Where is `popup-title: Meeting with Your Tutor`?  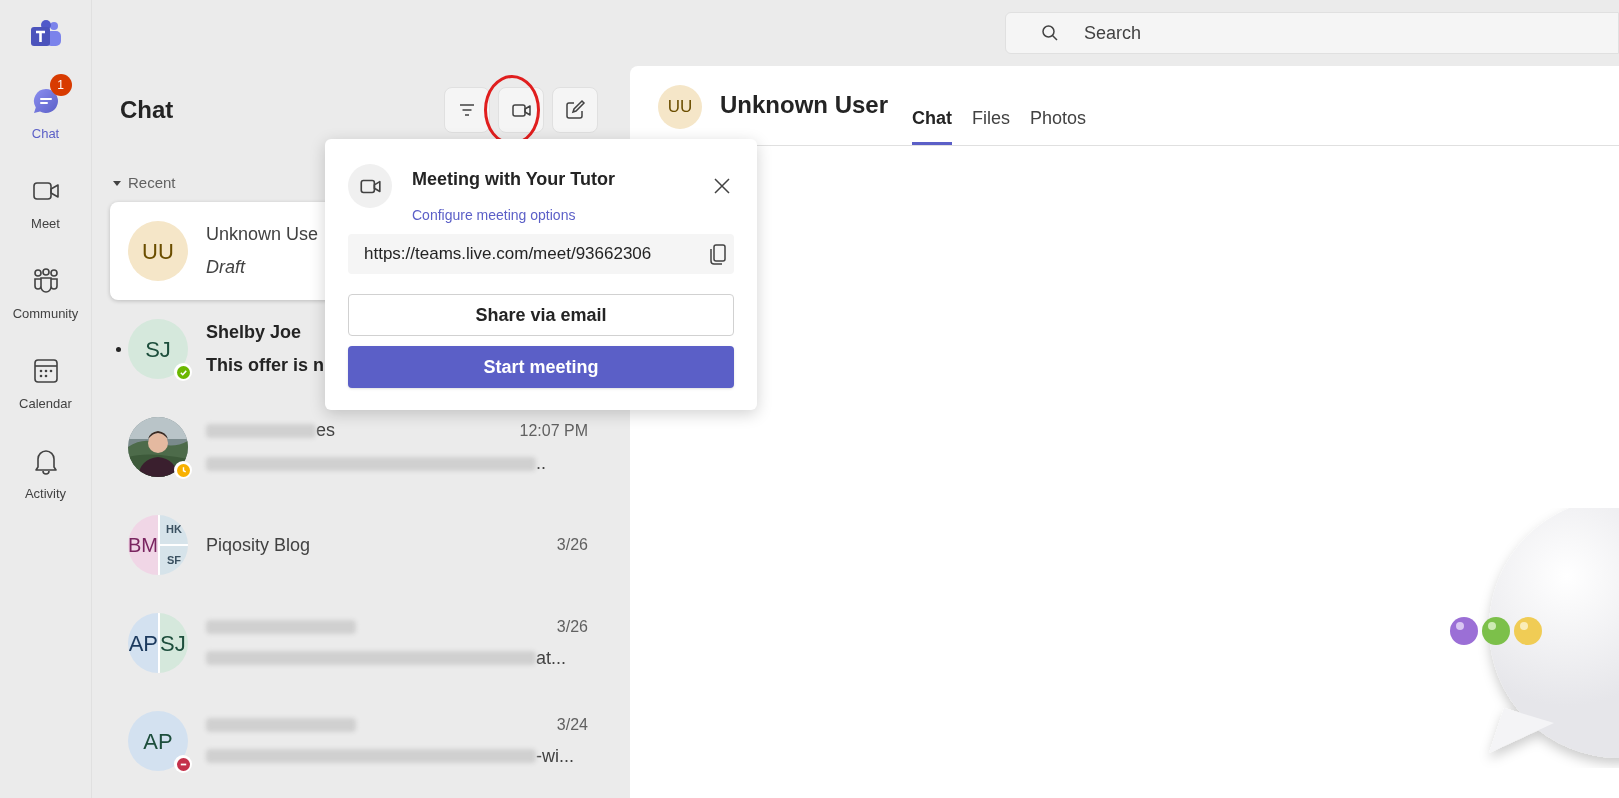
popup-title: Meeting with Your Tutor is located at coordinates (514, 179).